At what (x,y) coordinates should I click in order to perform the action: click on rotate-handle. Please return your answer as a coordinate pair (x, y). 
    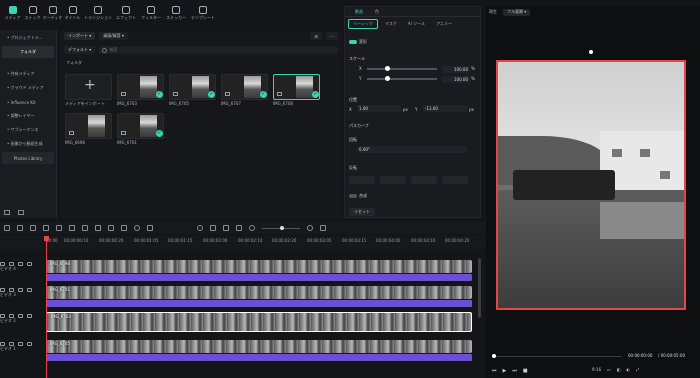
    Looking at the image, I should click on (591, 52).